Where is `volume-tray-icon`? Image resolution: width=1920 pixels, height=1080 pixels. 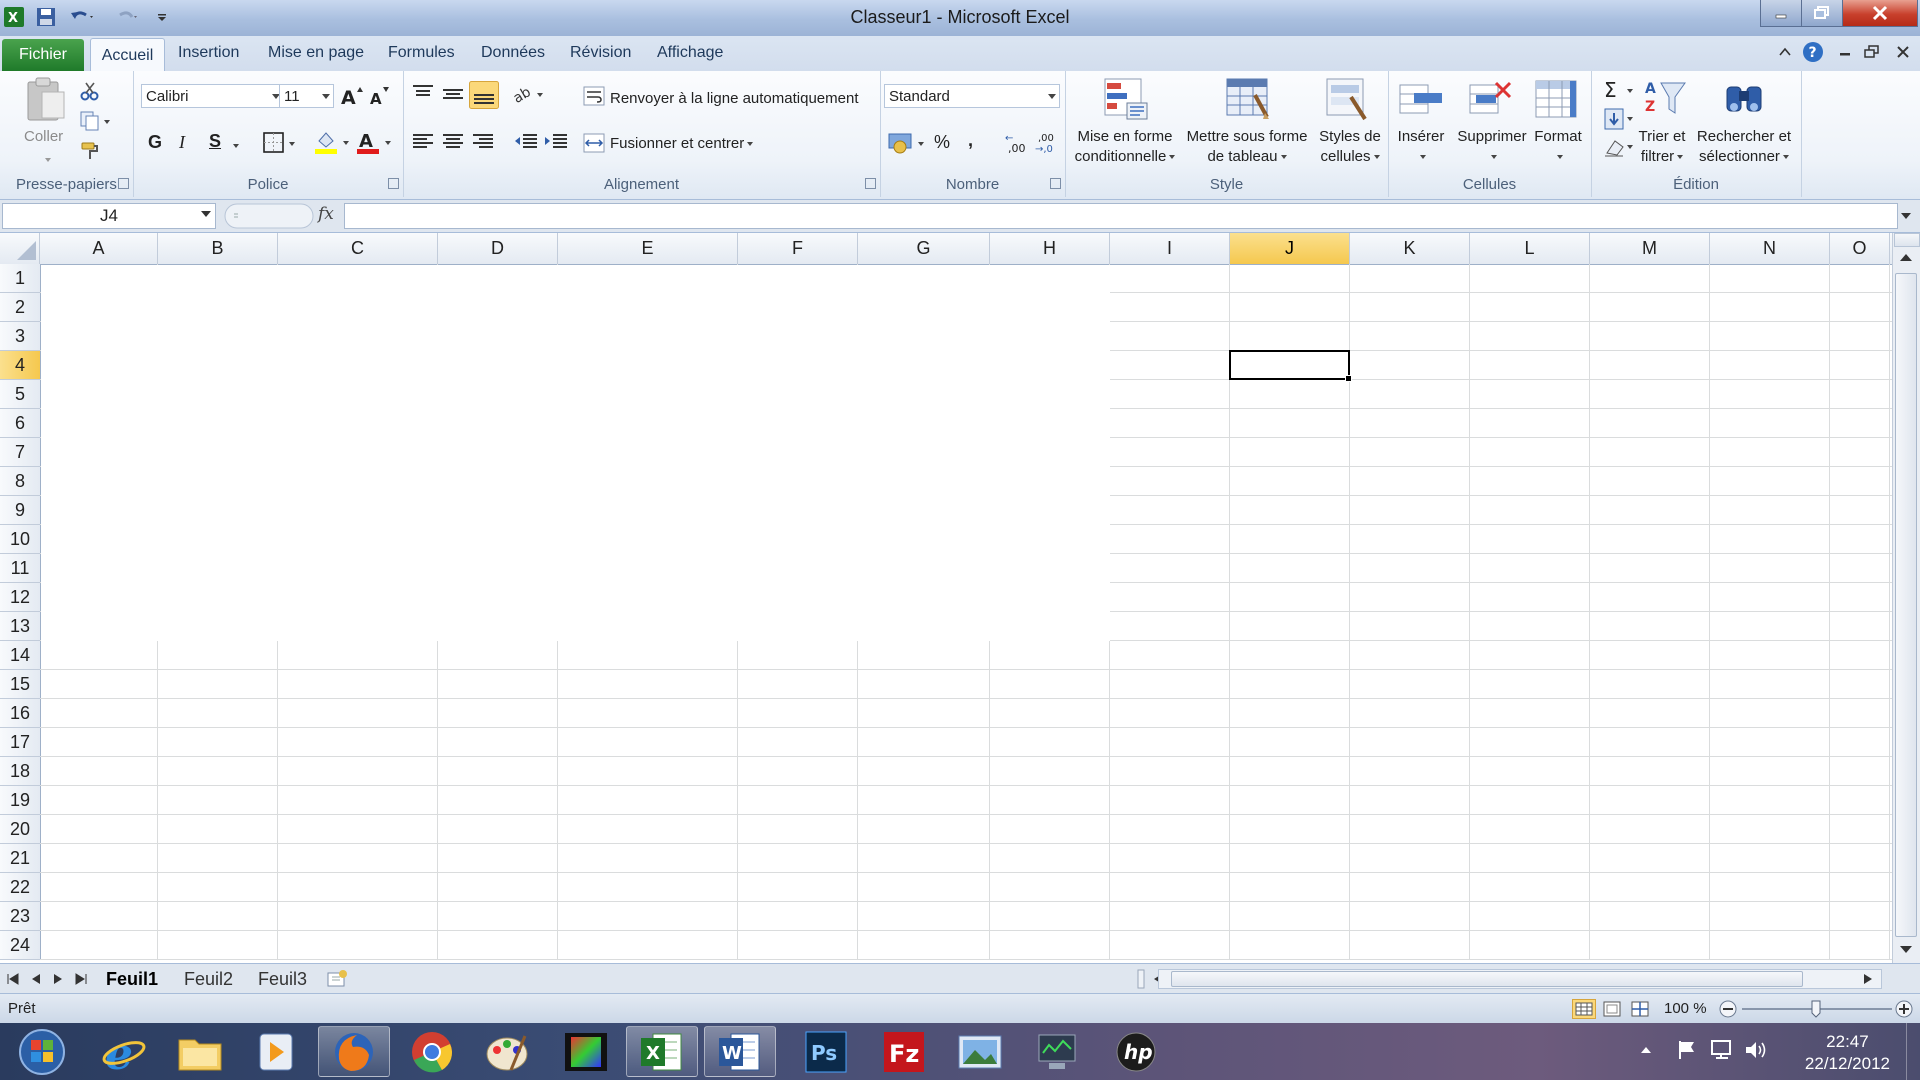 volume-tray-icon is located at coordinates (1756, 1050).